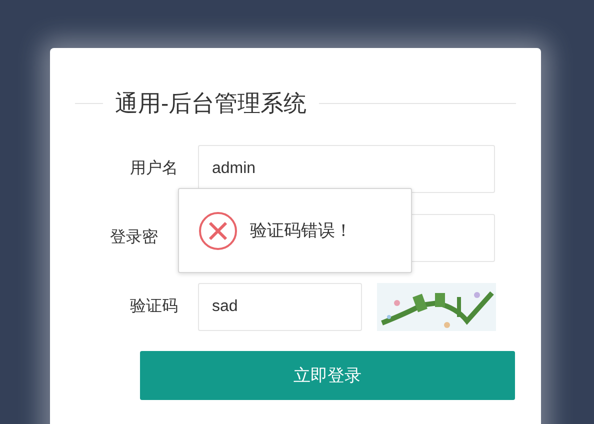  I want to click on error-icon, so click(218, 230).